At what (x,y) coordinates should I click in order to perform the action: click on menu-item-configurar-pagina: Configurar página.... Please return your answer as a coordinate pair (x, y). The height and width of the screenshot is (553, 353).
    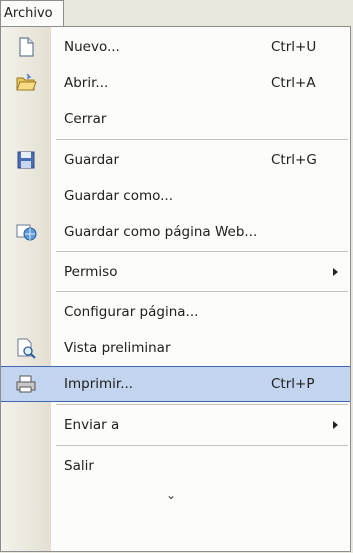
    Looking at the image, I should click on (175, 312).